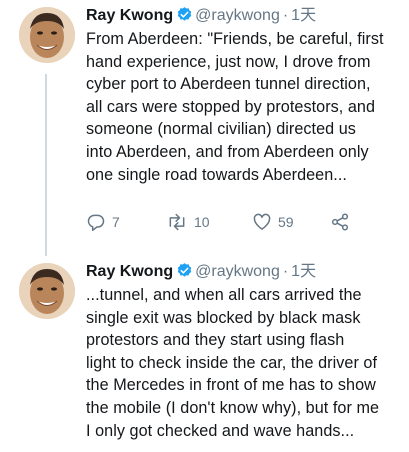  I want to click on share-button, so click(340, 222).